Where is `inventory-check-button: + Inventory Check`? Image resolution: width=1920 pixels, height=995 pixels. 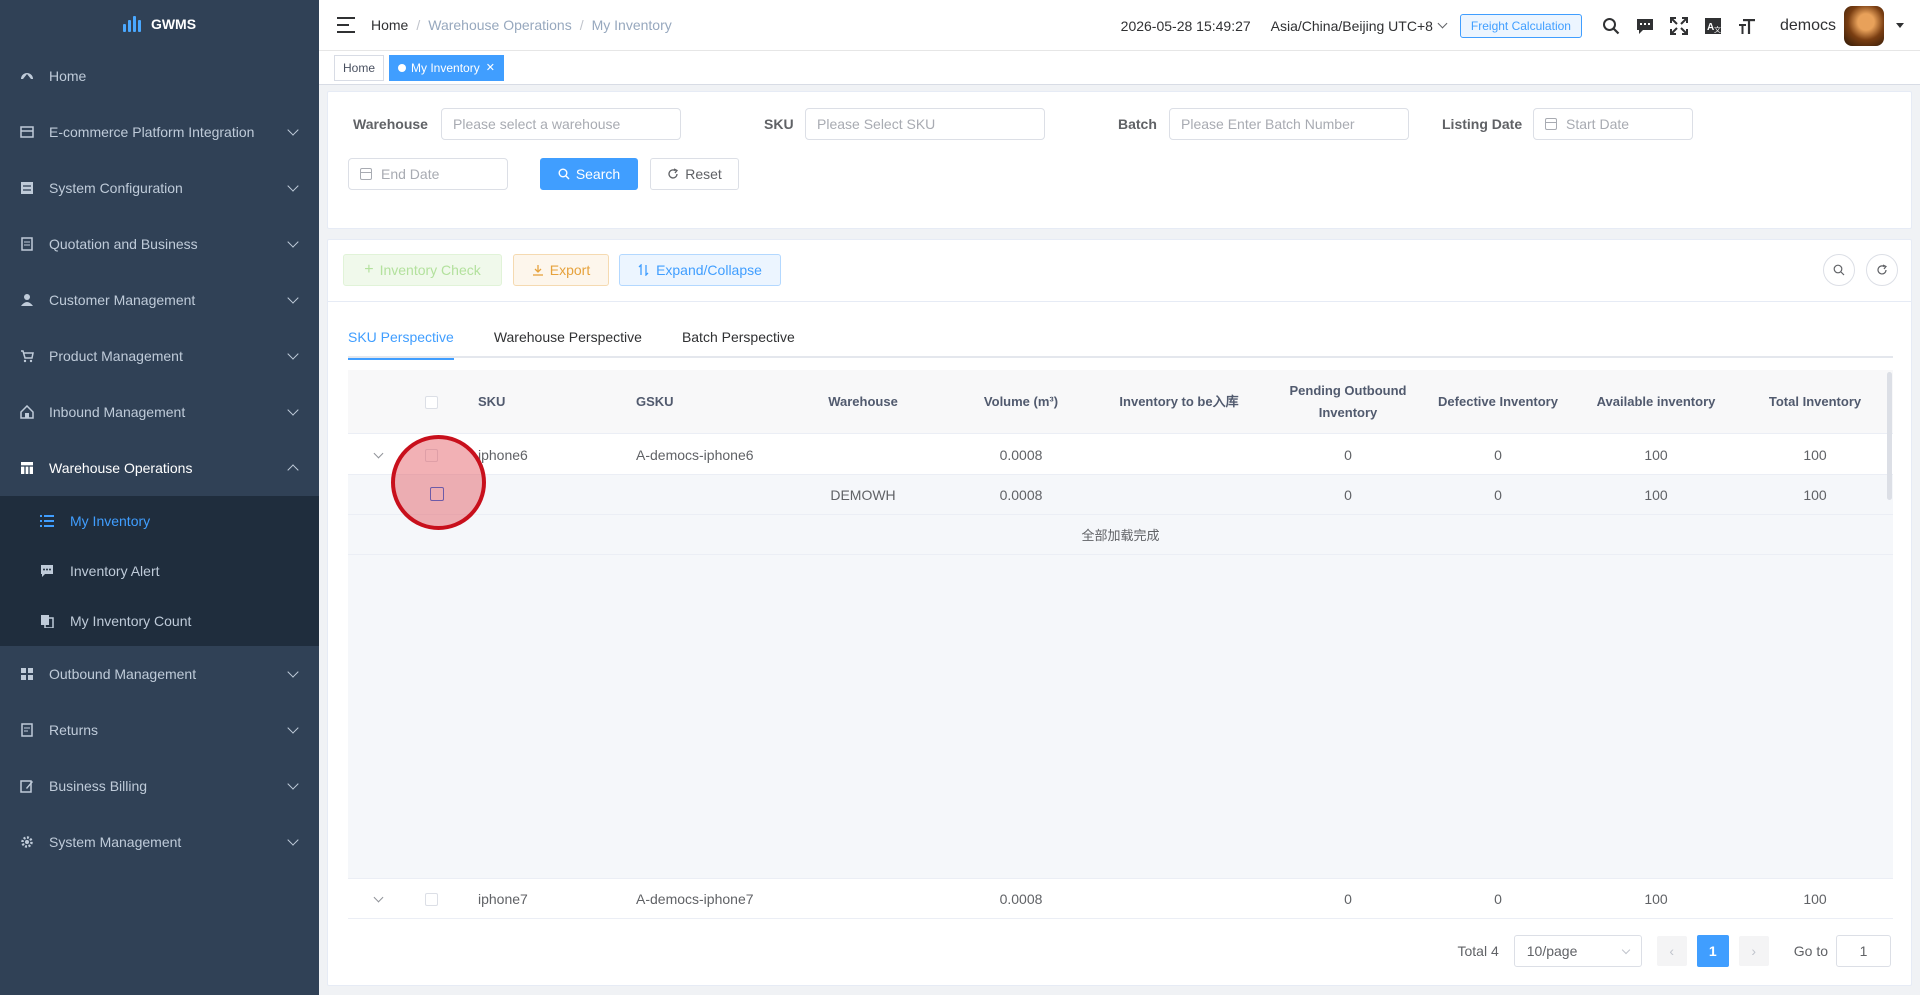 inventory-check-button: + Inventory Check is located at coordinates (422, 270).